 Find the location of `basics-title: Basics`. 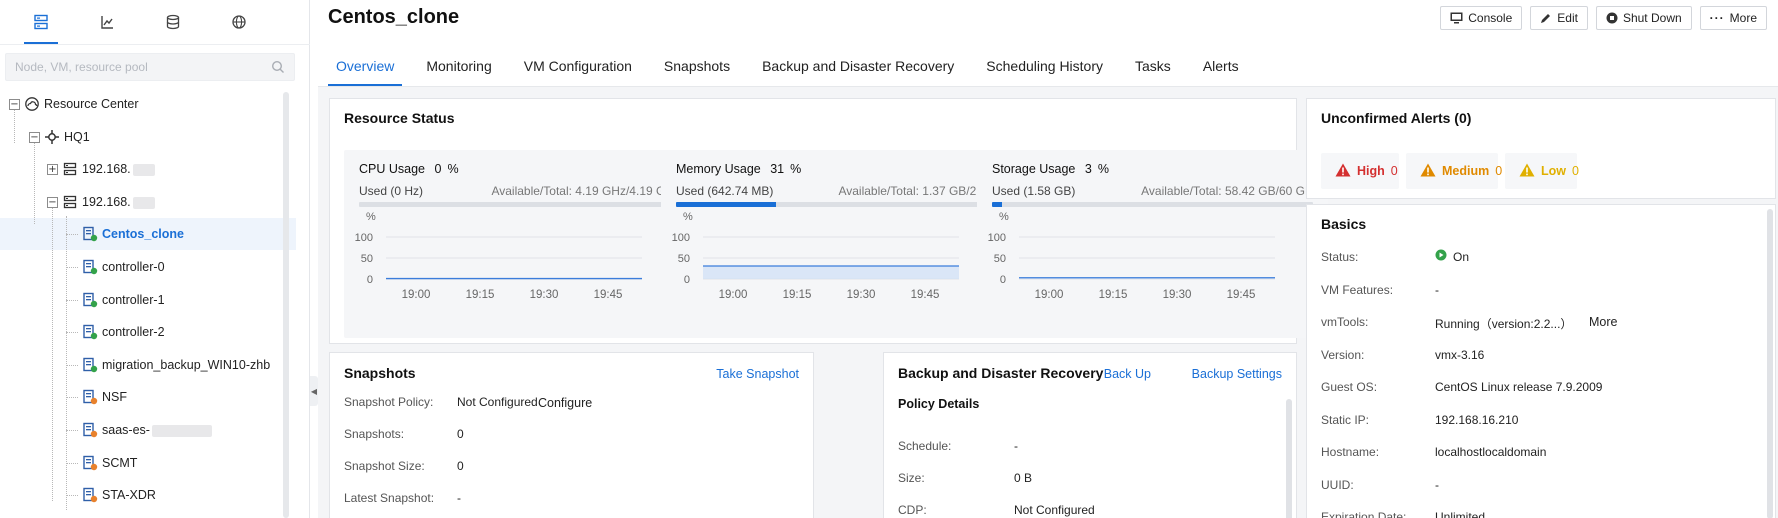

basics-title: Basics is located at coordinates (1344, 224).